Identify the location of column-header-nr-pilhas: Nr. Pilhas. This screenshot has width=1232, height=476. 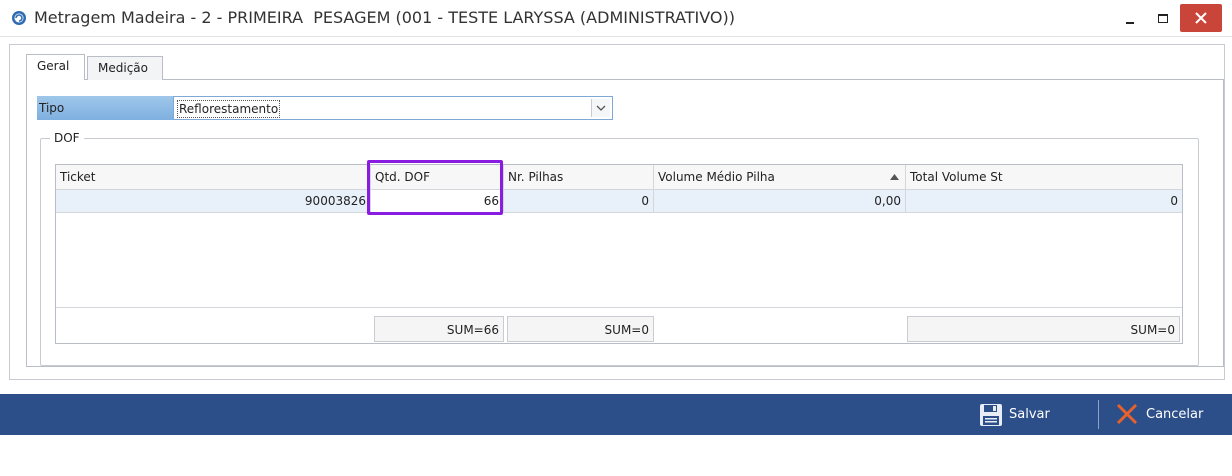
(579, 177).